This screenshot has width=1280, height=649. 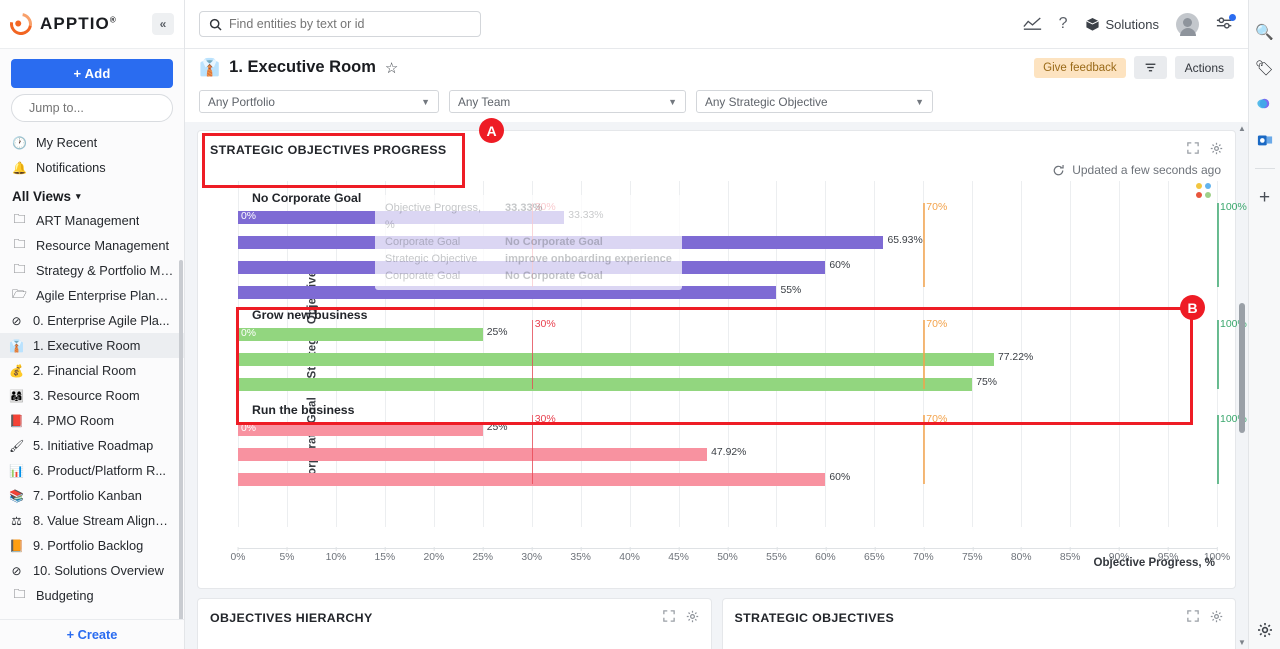 What do you see at coordinates (1264, 139) in the screenshot?
I see `outlook-icon` at bounding box center [1264, 139].